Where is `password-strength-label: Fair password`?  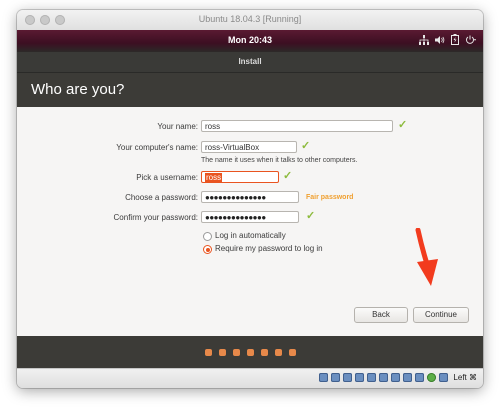
password-strength-label: Fair password is located at coordinates (330, 197).